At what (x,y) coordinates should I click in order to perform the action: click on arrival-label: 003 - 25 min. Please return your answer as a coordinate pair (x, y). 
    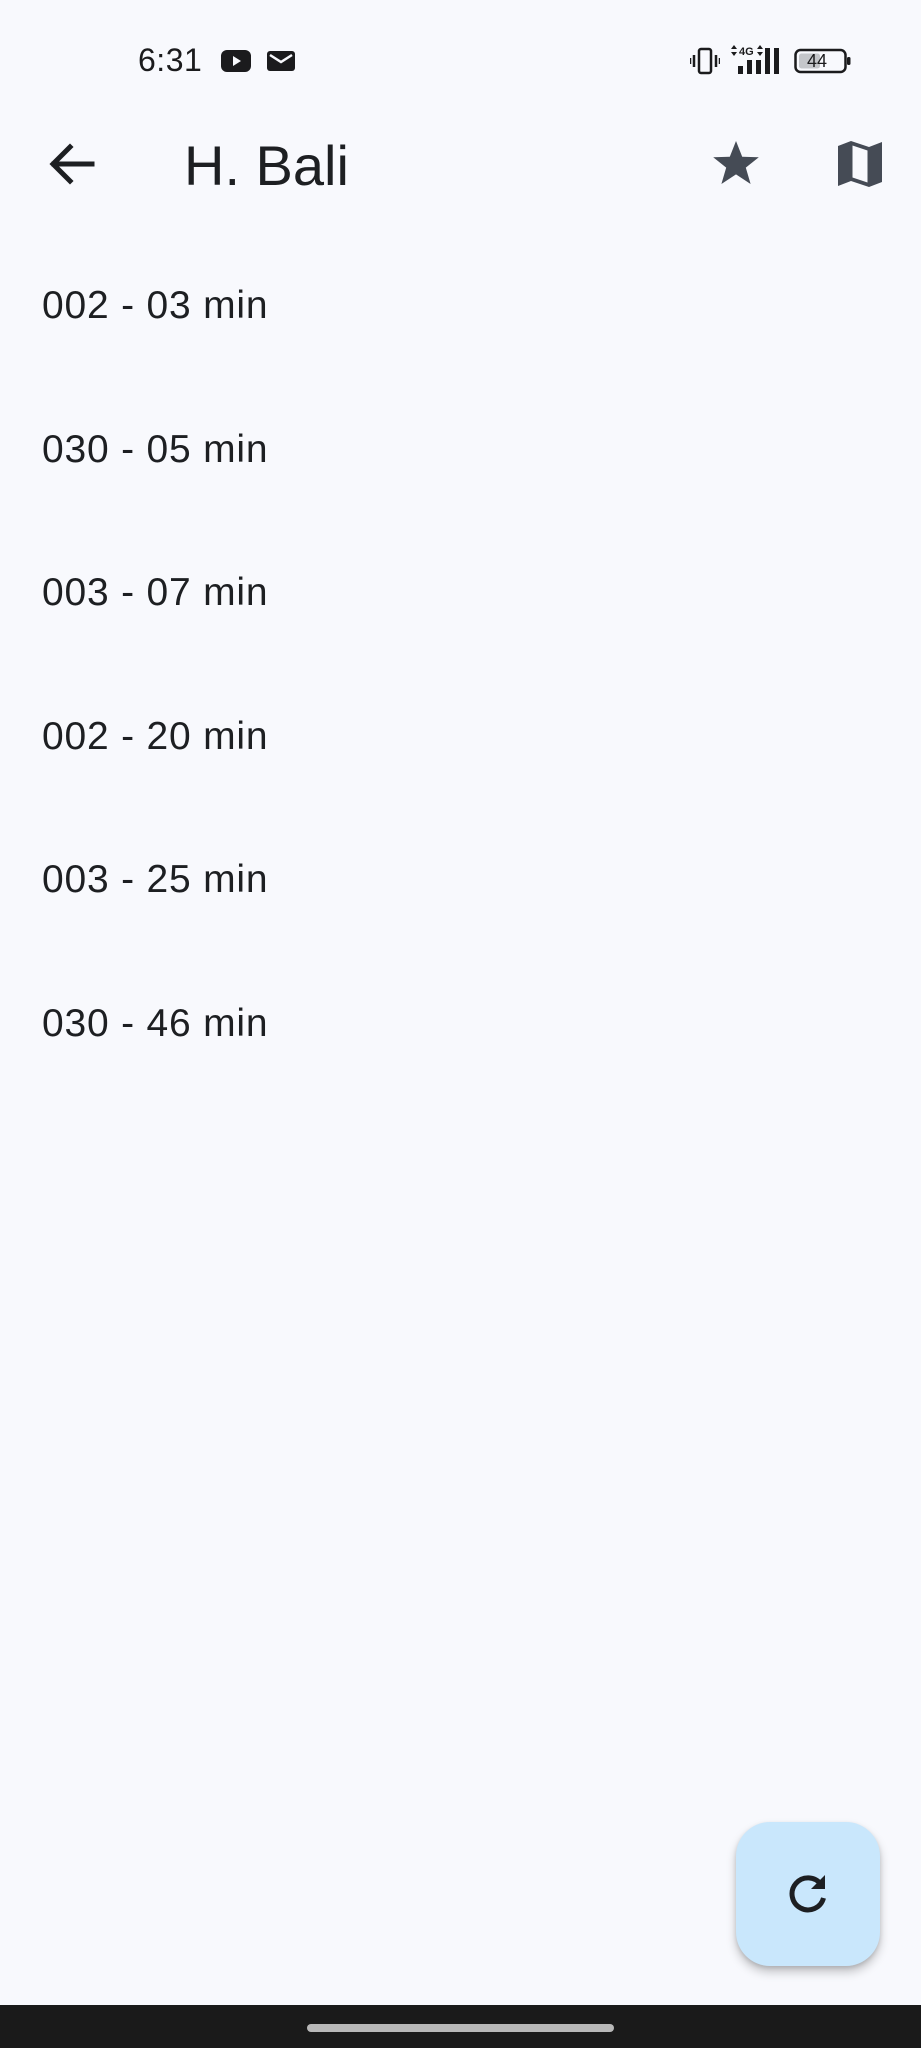
    Looking at the image, I should click on (155, 879).